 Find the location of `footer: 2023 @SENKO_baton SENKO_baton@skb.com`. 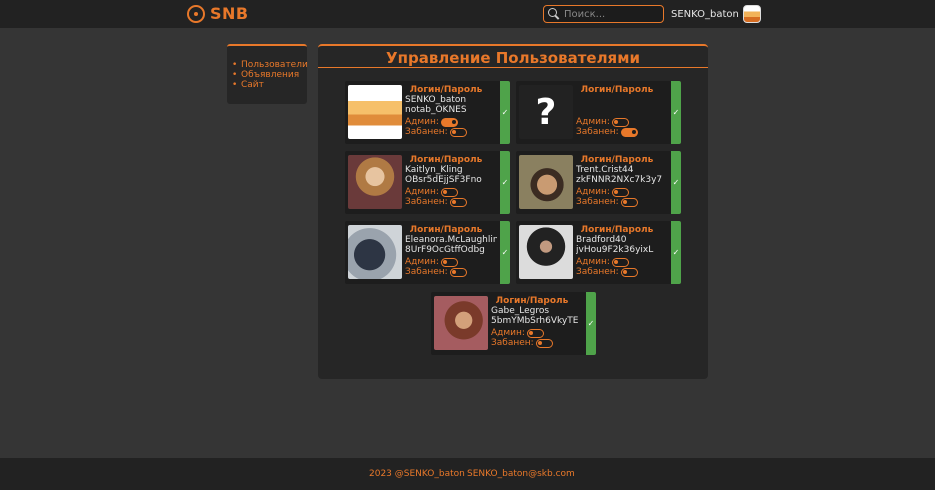

footer: 2023 @SENKO_baton SENKO_baton@skb.com is located at coordinates (467, 474).